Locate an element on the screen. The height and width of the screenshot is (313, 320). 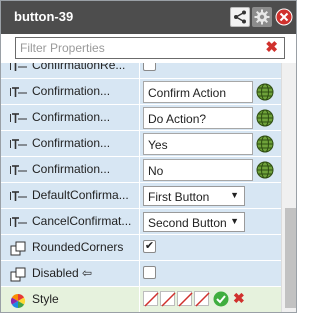
property-text-input: No is located at coordinates (198, 170).